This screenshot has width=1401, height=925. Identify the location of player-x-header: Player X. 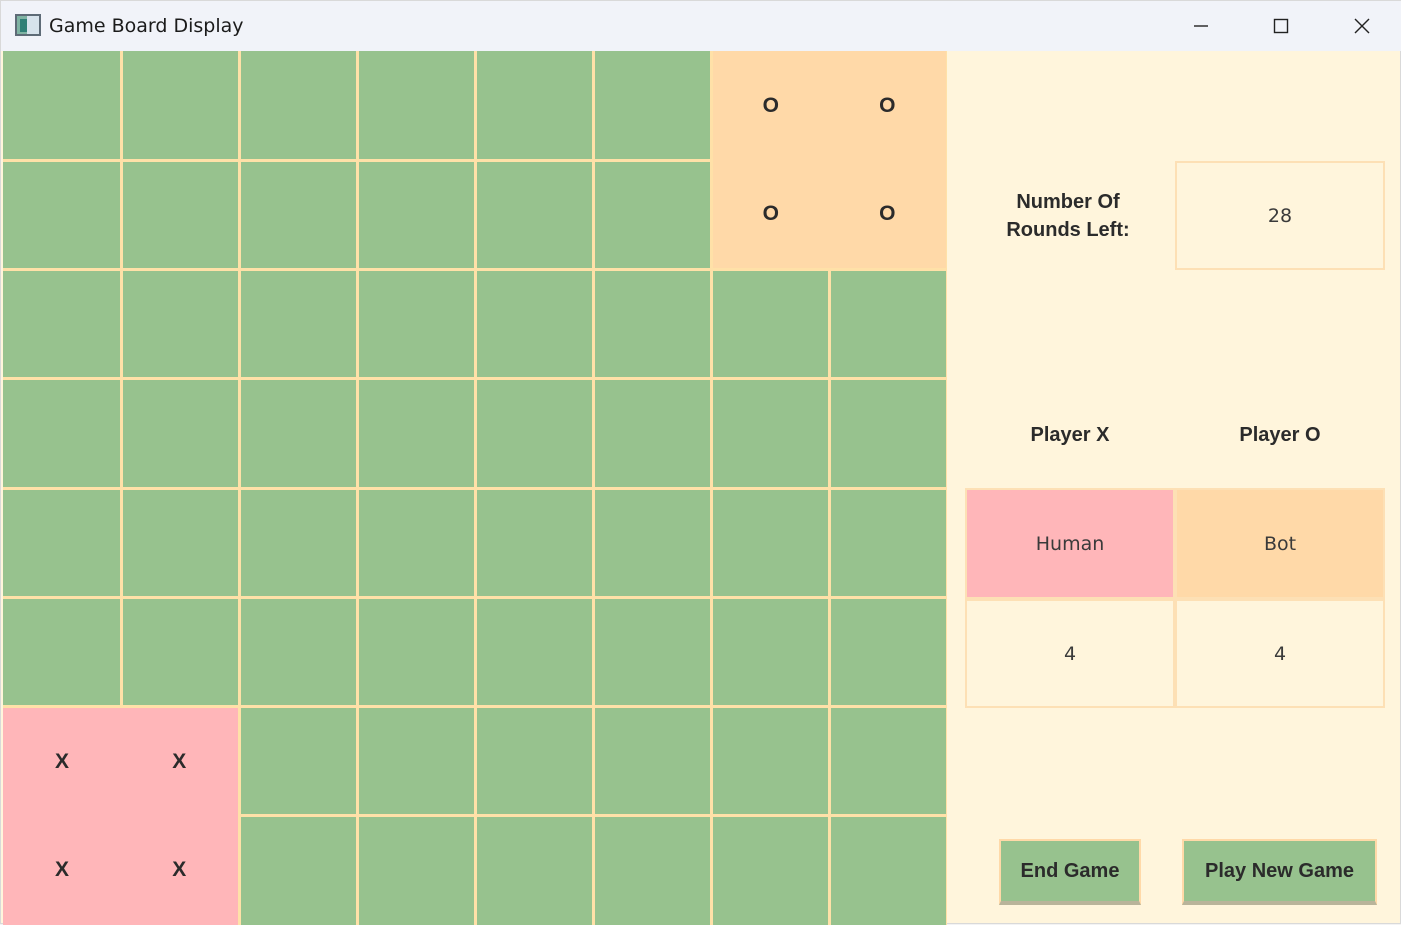
(1070, 435).